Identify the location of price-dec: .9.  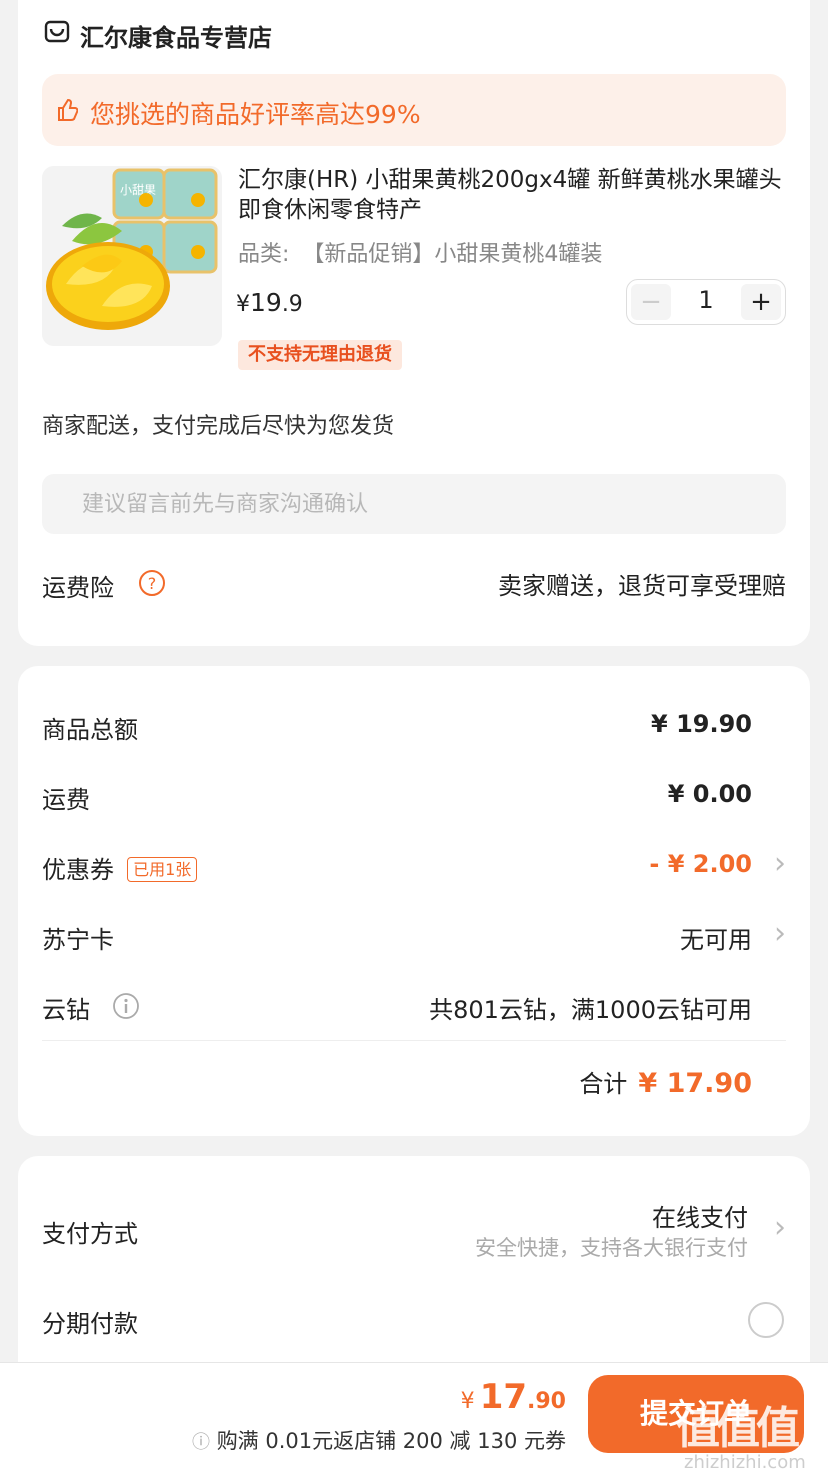
(292, 304).